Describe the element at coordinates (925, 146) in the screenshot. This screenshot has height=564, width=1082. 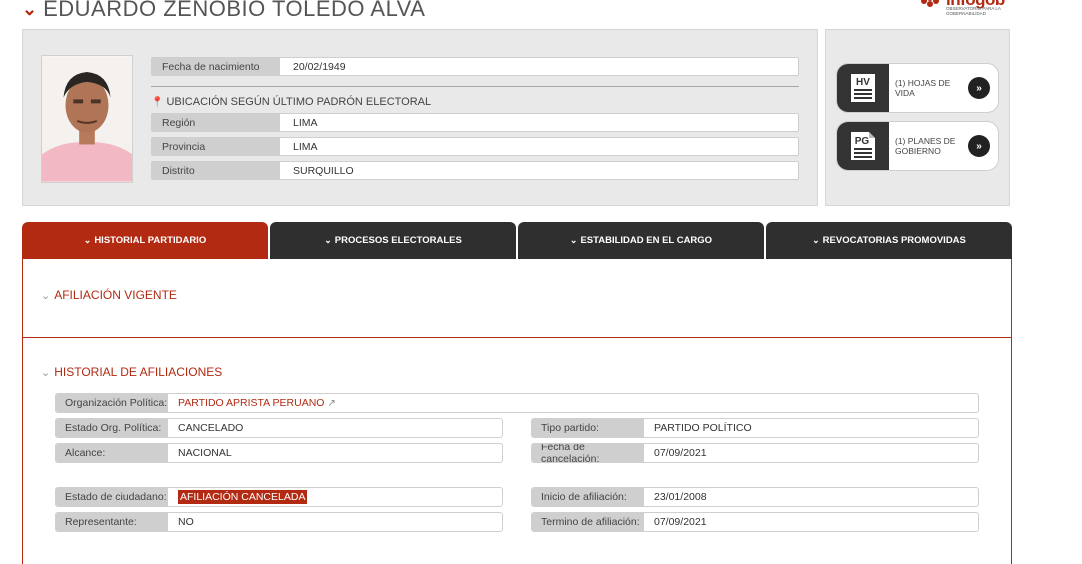
I see `planes-de-gobierno-label: (1) PLANES DE GOBIERNO` at that location.